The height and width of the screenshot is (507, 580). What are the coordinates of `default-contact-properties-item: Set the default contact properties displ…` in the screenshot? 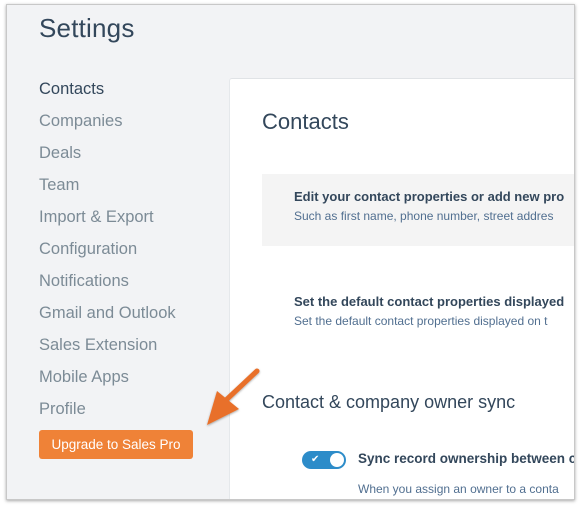 It's located at (418, 309).